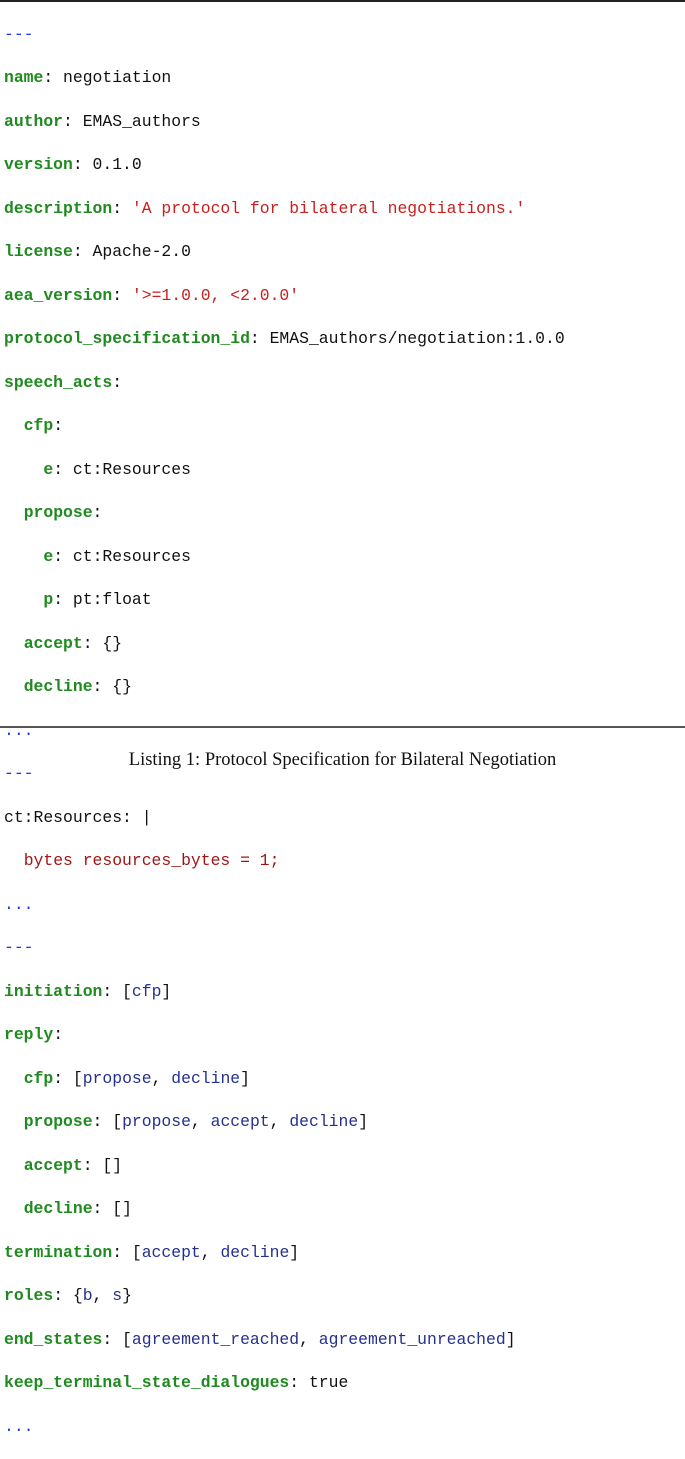 The height and width of the screenshot is (1459, 685). What do you see at coordinates (68, 1296) in the screenshot?
I see `code-line: roles: {b, s}` at bounding box center [68, 1296].